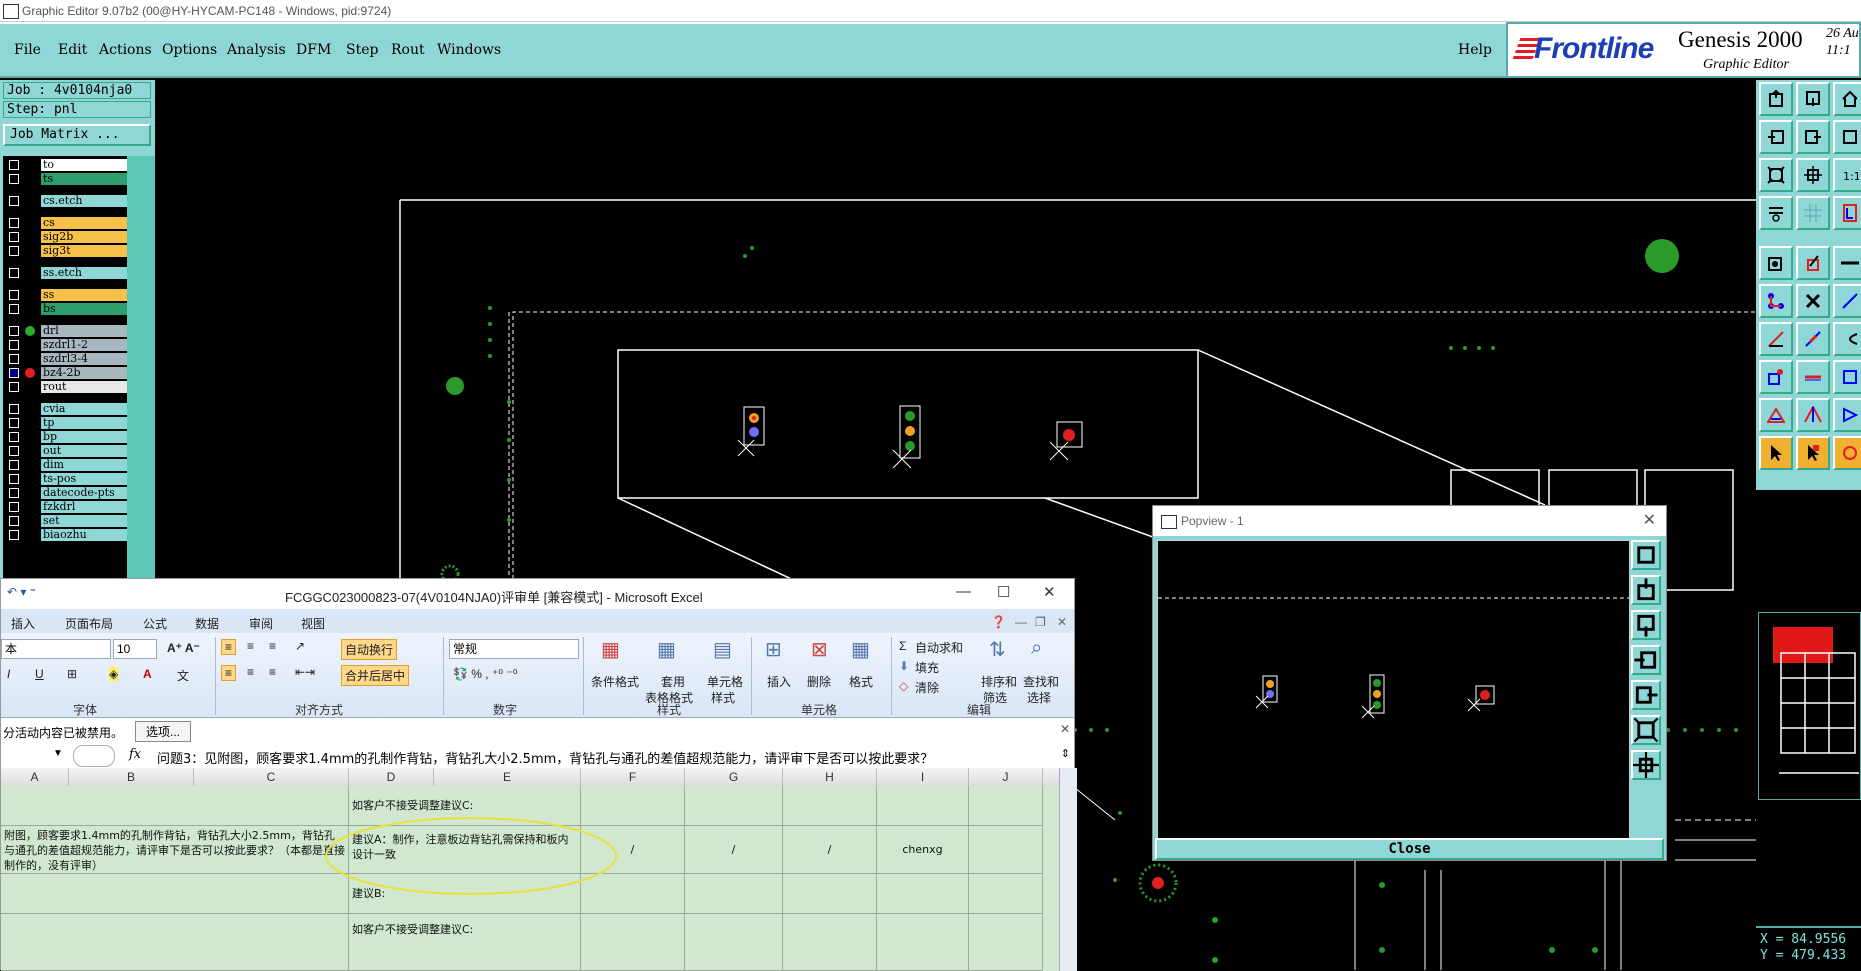 This screenshot has width=1861, height=971. Describe the element at coordinates (1809, 706) in the screenshot. I see `mini-map-view` at that location.